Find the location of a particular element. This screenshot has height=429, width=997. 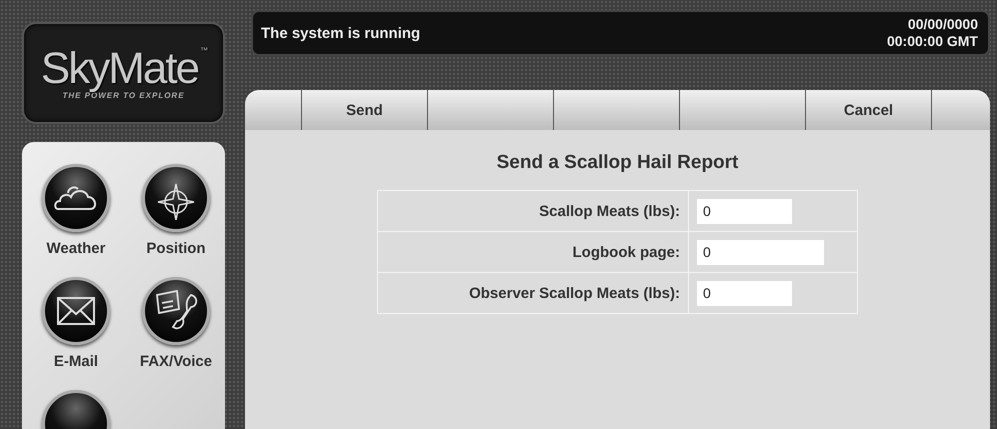

envelope-icon is located at coordinates (76, 311).